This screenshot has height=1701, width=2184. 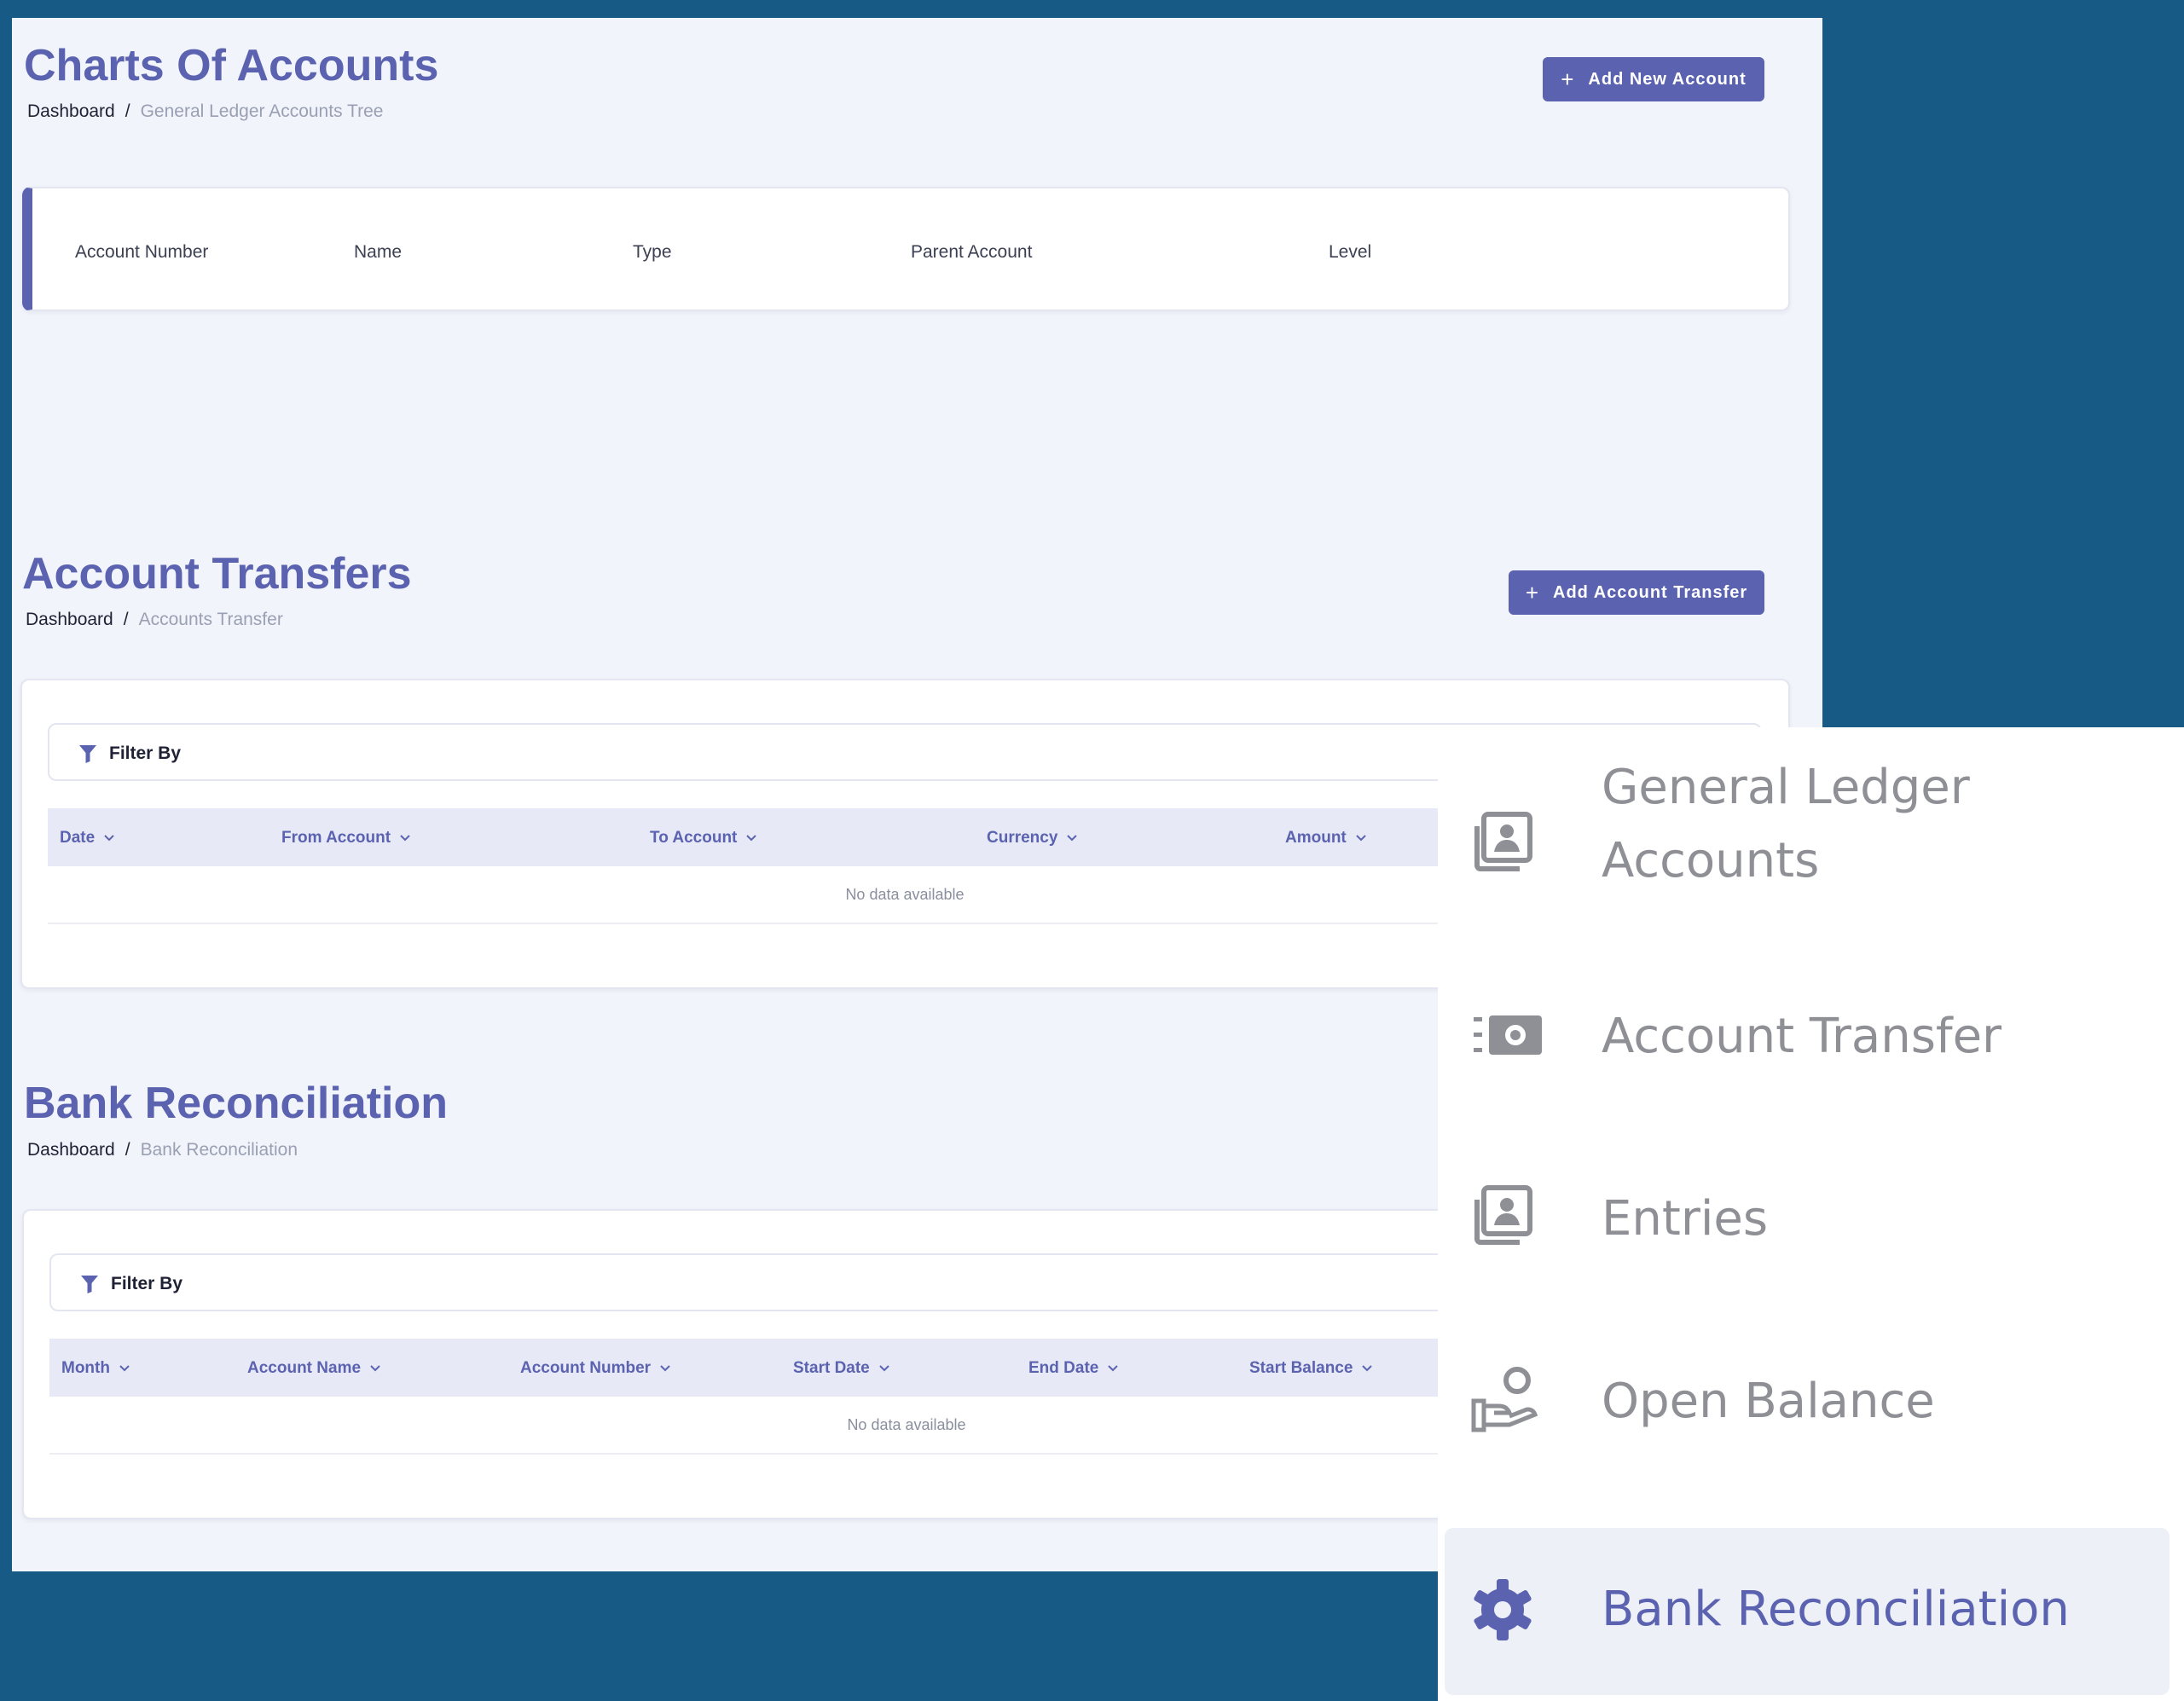 What do you see at coordinates (1685, 1219) in the screenshot?
I see `sidebar-item-label: Entries` at bounding box center [1685, 1219].